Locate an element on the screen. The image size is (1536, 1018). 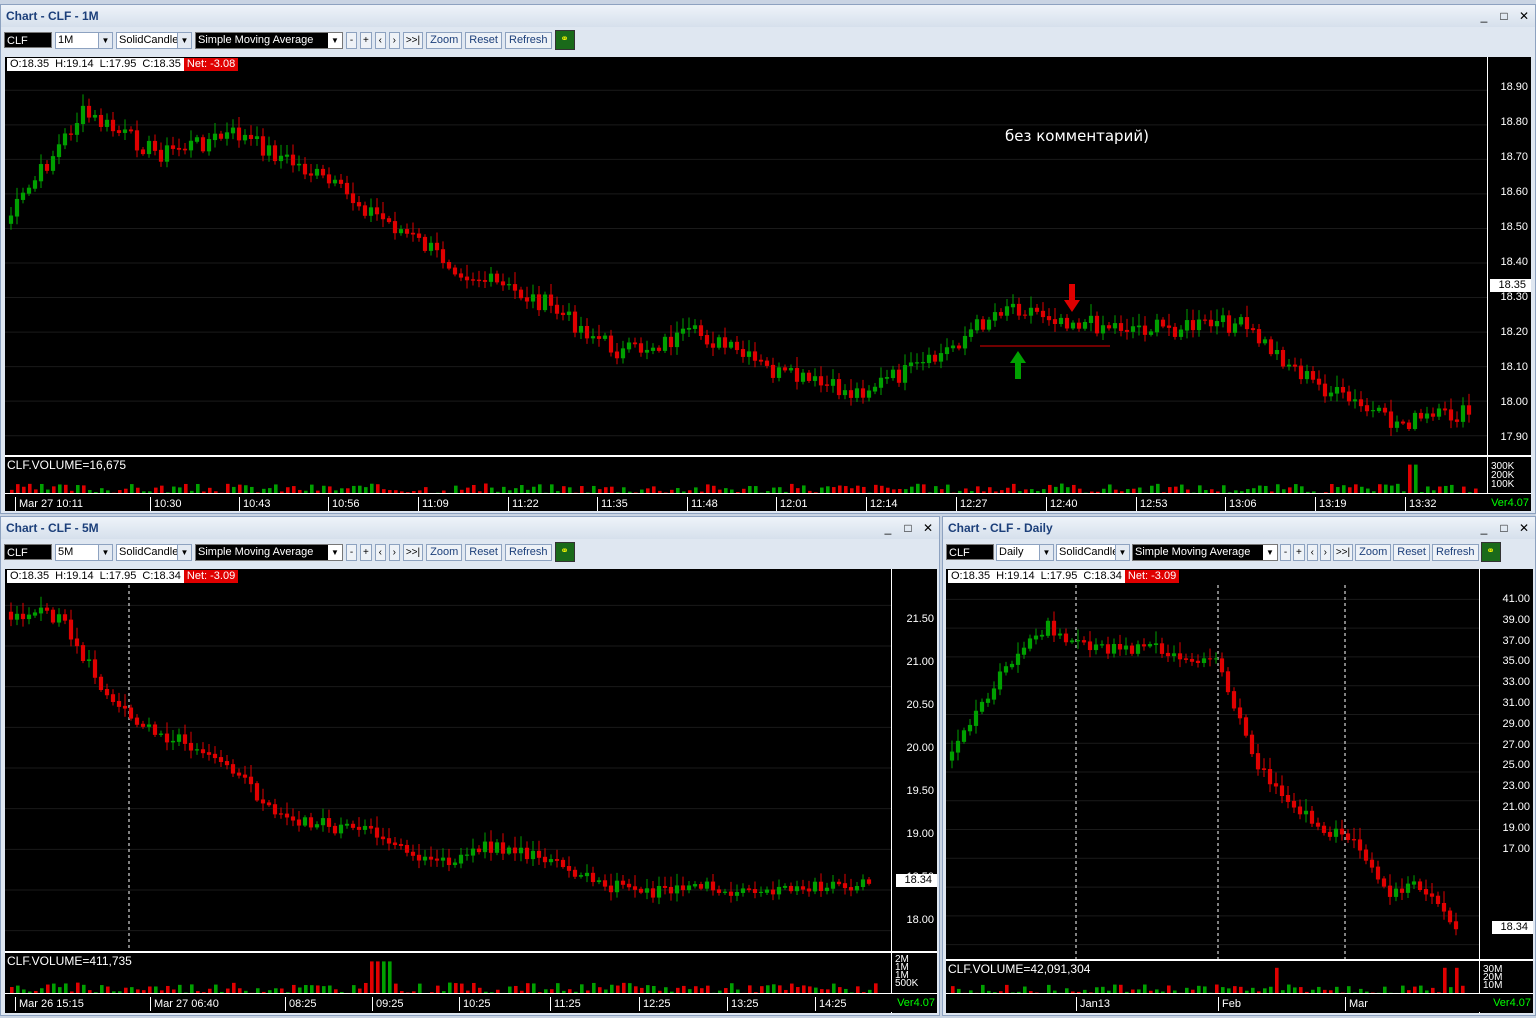
interval-select: 5M ▼ is located at coordinates (84, 552).